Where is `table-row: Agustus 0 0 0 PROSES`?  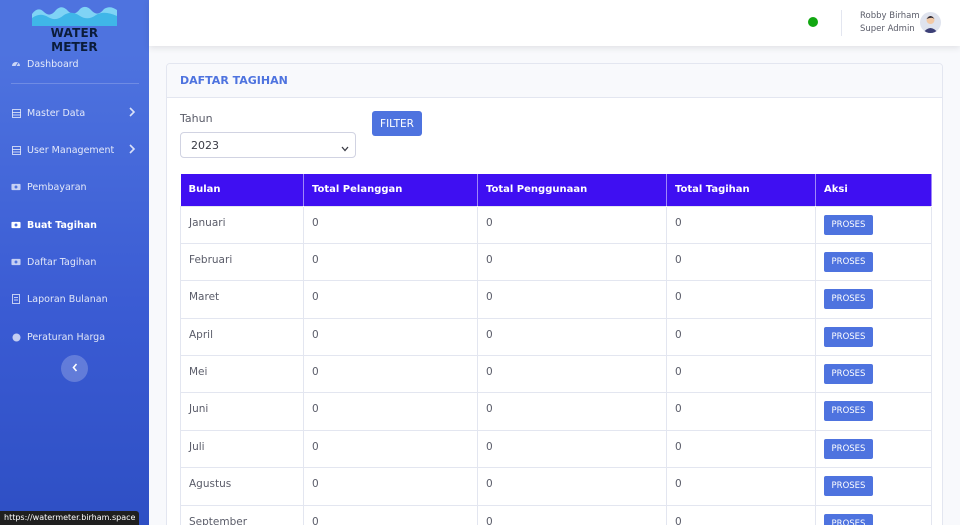
table-row: Agustus 0 0 0 PROSES is located at coordinates (556, 486).